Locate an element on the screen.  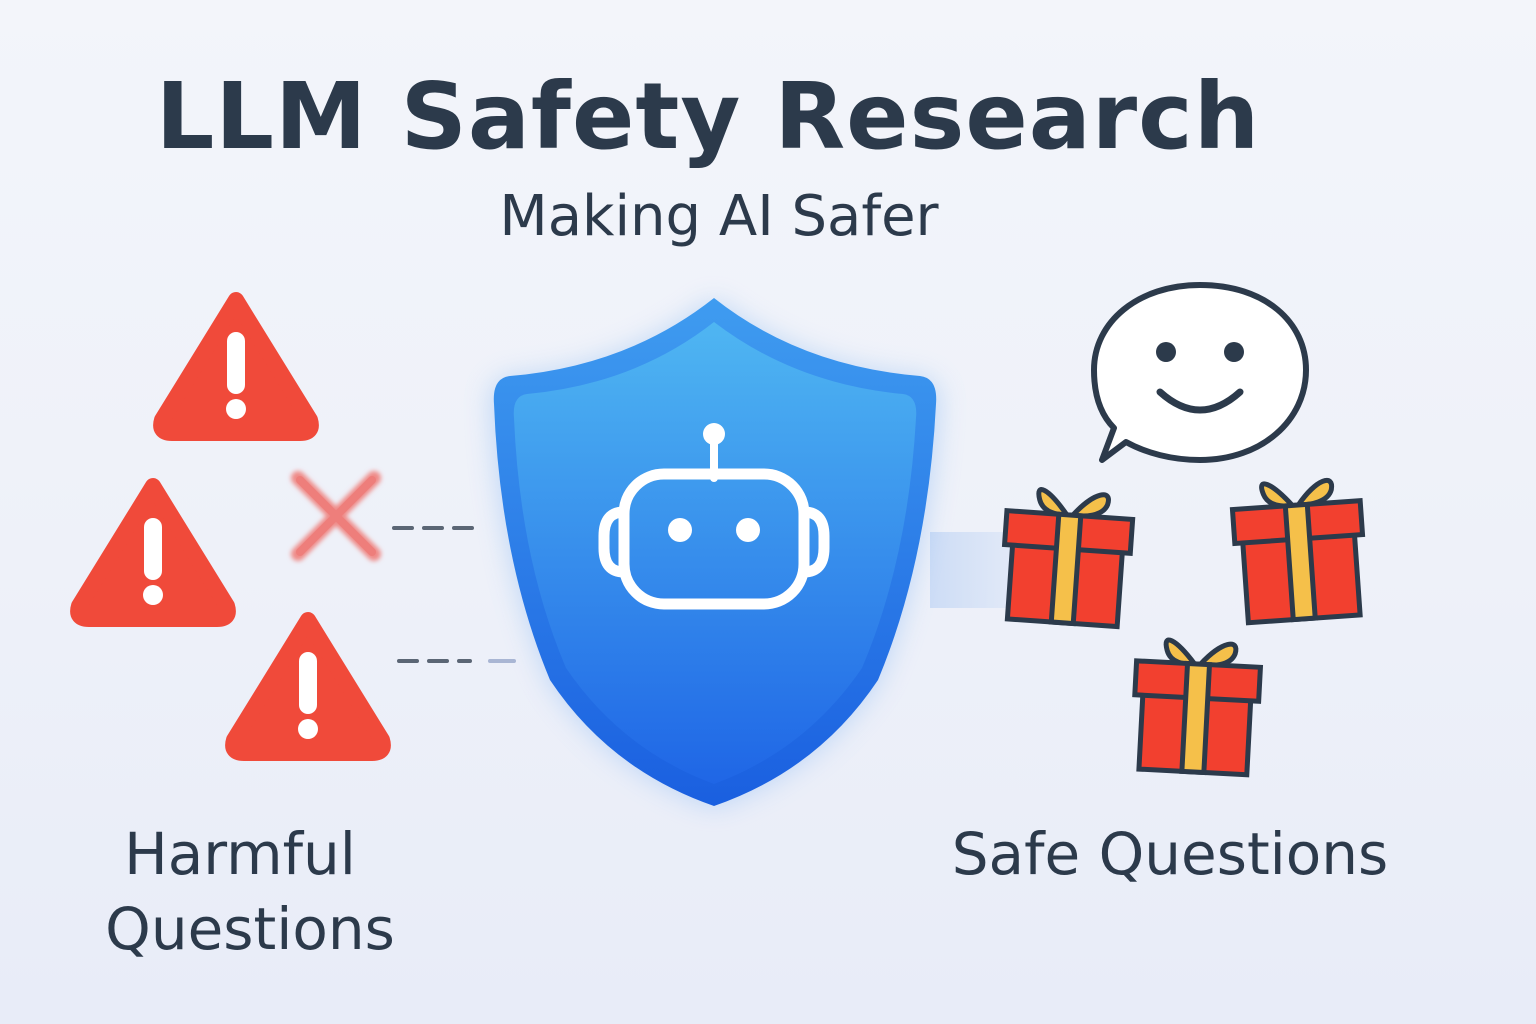
harmful-questions-label-line2: Questions is located at coordinates (250, 929).